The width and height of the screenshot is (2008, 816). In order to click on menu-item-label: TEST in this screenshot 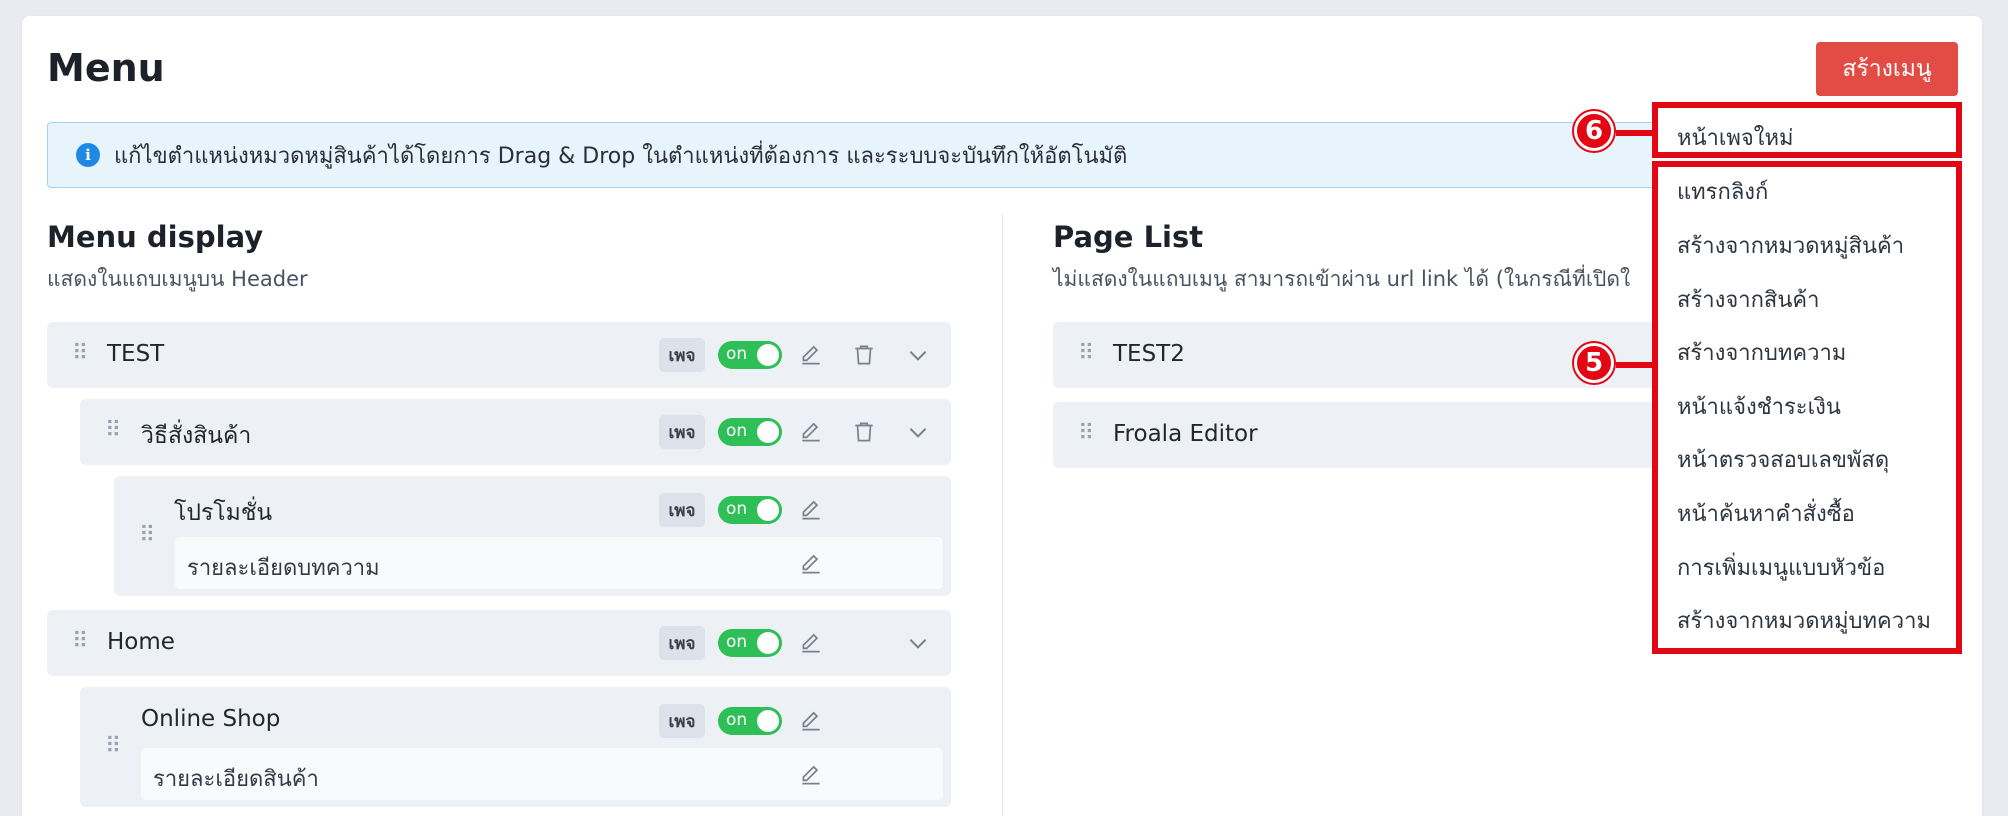, I will do `click(136, 354)`.